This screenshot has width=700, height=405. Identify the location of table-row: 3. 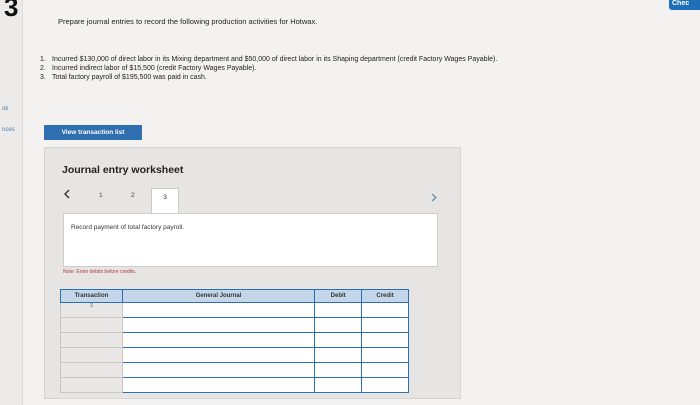
(234, 310).